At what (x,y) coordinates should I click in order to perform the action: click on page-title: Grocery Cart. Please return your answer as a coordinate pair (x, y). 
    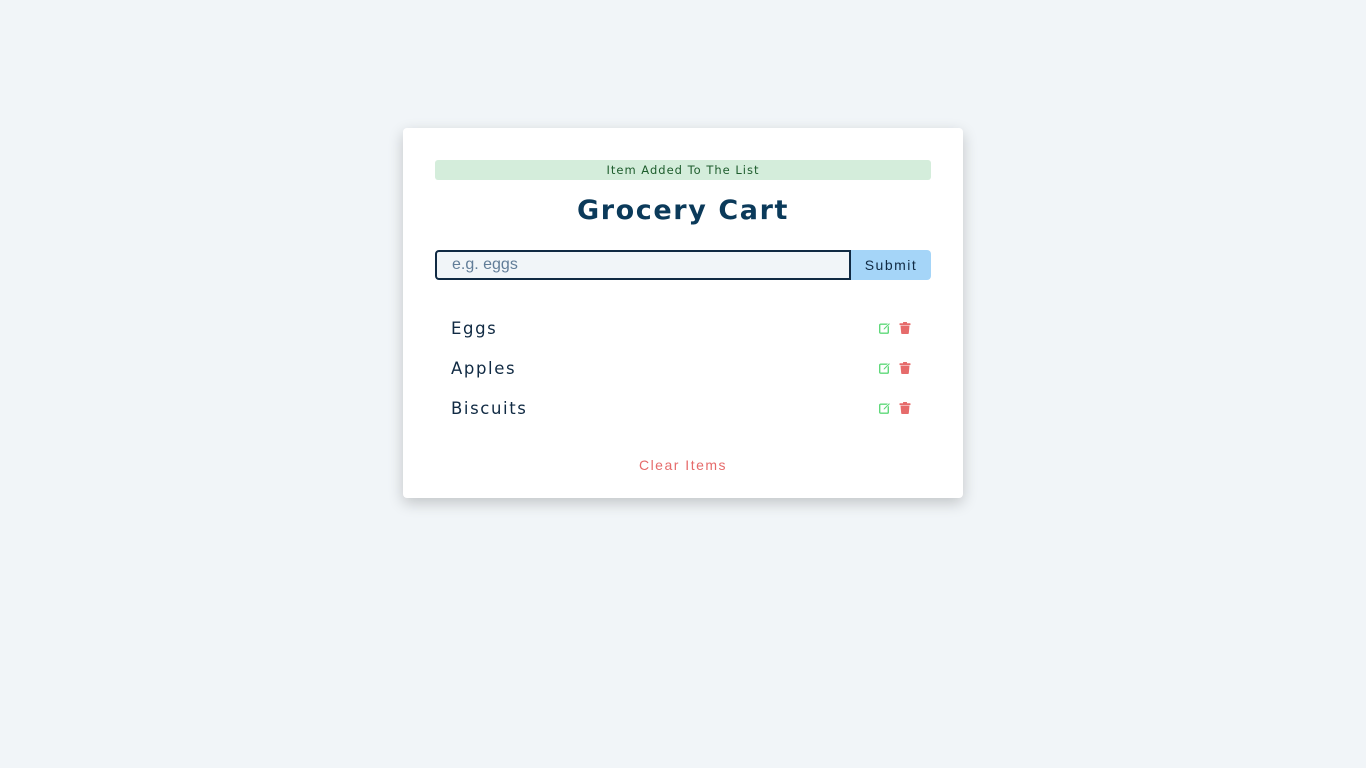
    Looking at the image, I should click on (683, 210).